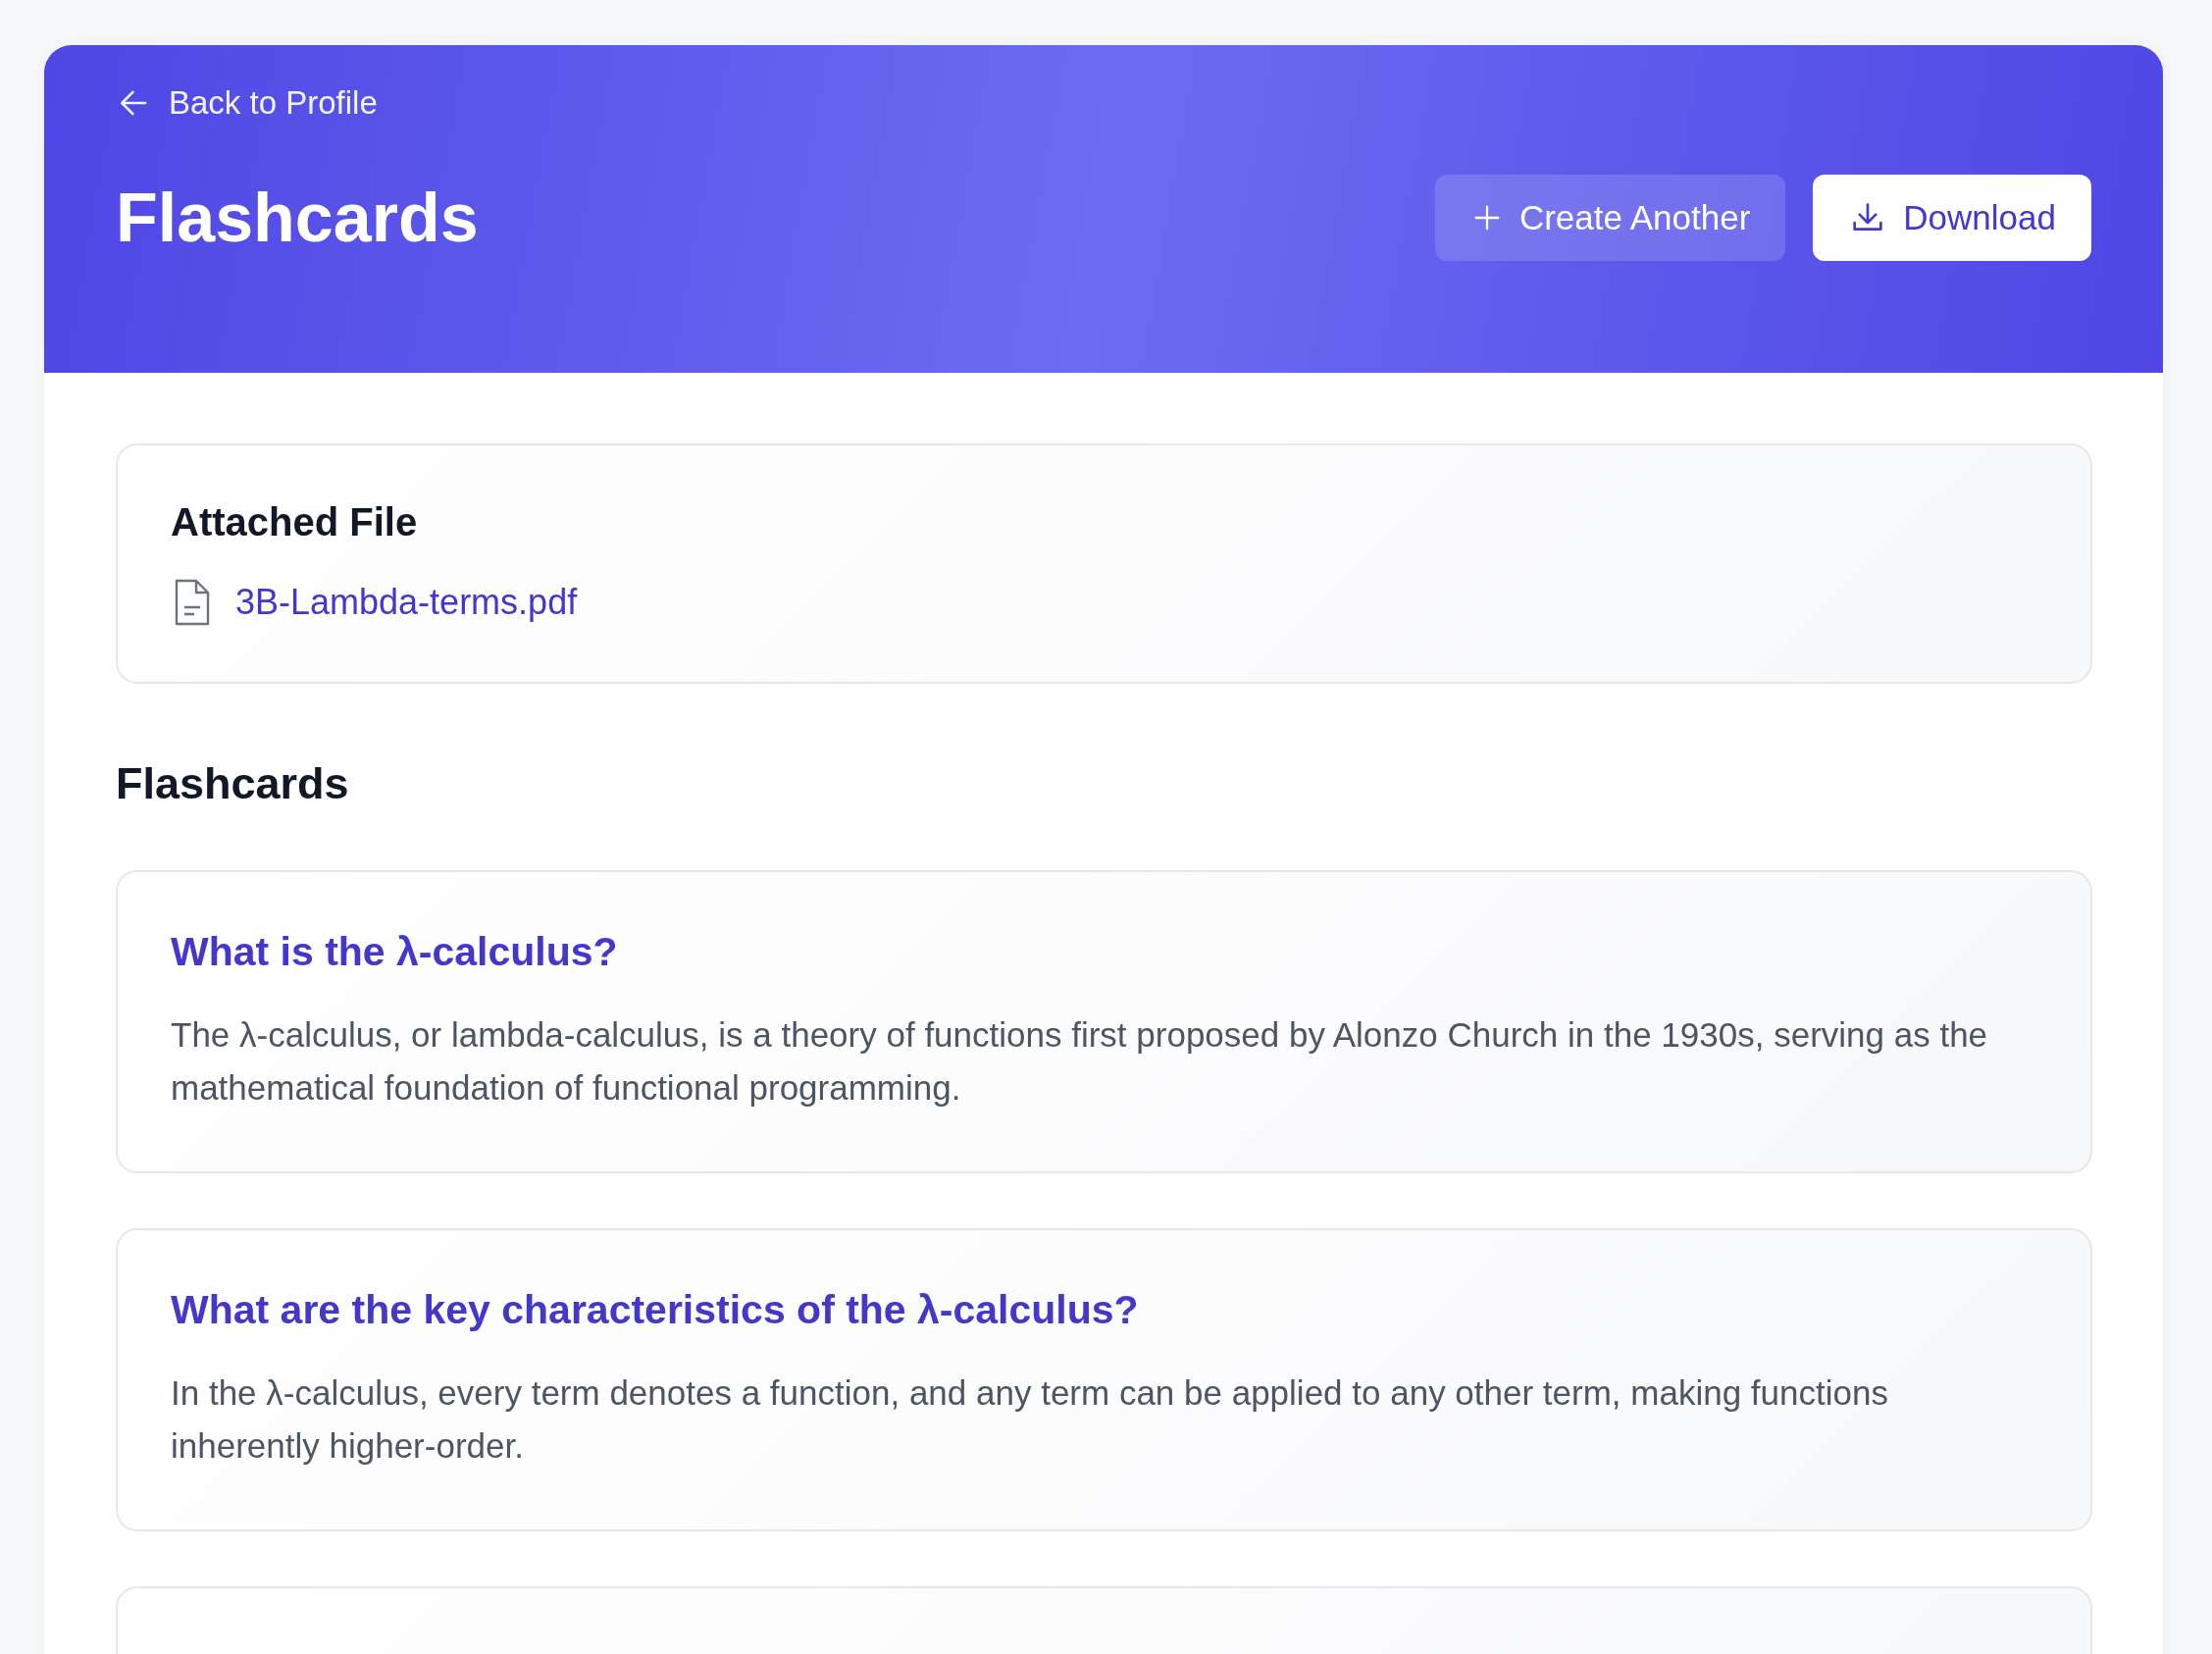 The height and width of the screenshot is (1654, 2212). Describe the element at coordinates (1080, 1061) in the screenshot. I see `flashcard-answer: The λ-calculus, or lambda-calculus, is a theory of functions first proposed by Alonzo Church in the 1930s, serving as the mathematical foundation of functional programming.` at that location.